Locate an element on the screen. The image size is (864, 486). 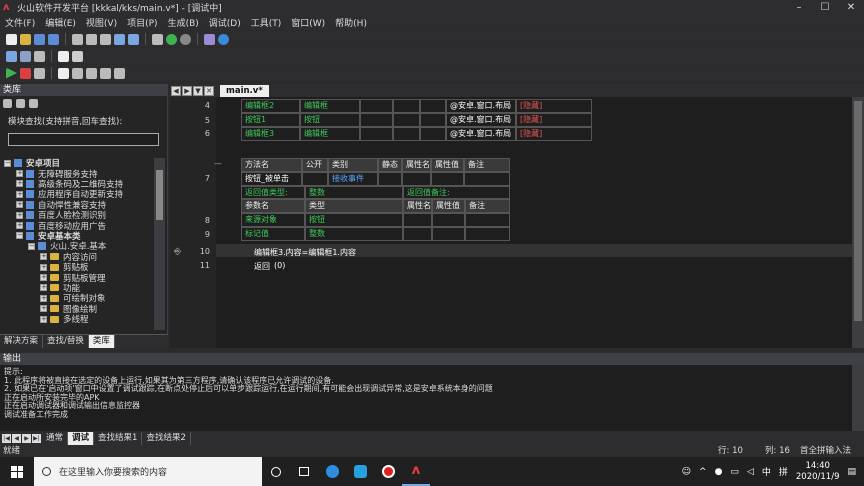
network-icon: ▭ is located at coordinates (734, 472).